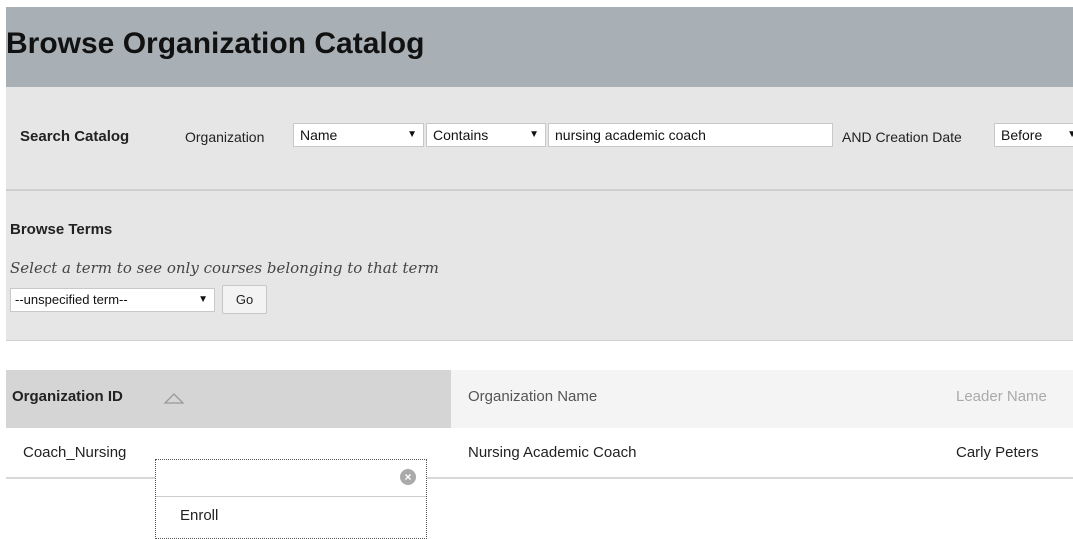  What do you see at coordinates (552, 452) in the screenshot?
I see `organization-name-cell: Nursing Academic Coach` at bounding box center [552, 452].